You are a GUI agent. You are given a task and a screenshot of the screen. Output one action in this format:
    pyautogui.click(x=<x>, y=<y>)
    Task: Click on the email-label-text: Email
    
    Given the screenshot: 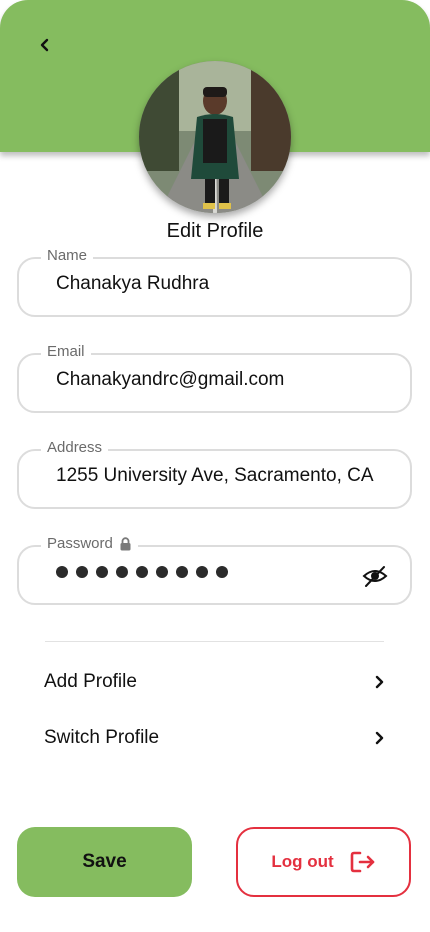 What is the action you would take?
    pyautogui.click(x=66, y=351)
    